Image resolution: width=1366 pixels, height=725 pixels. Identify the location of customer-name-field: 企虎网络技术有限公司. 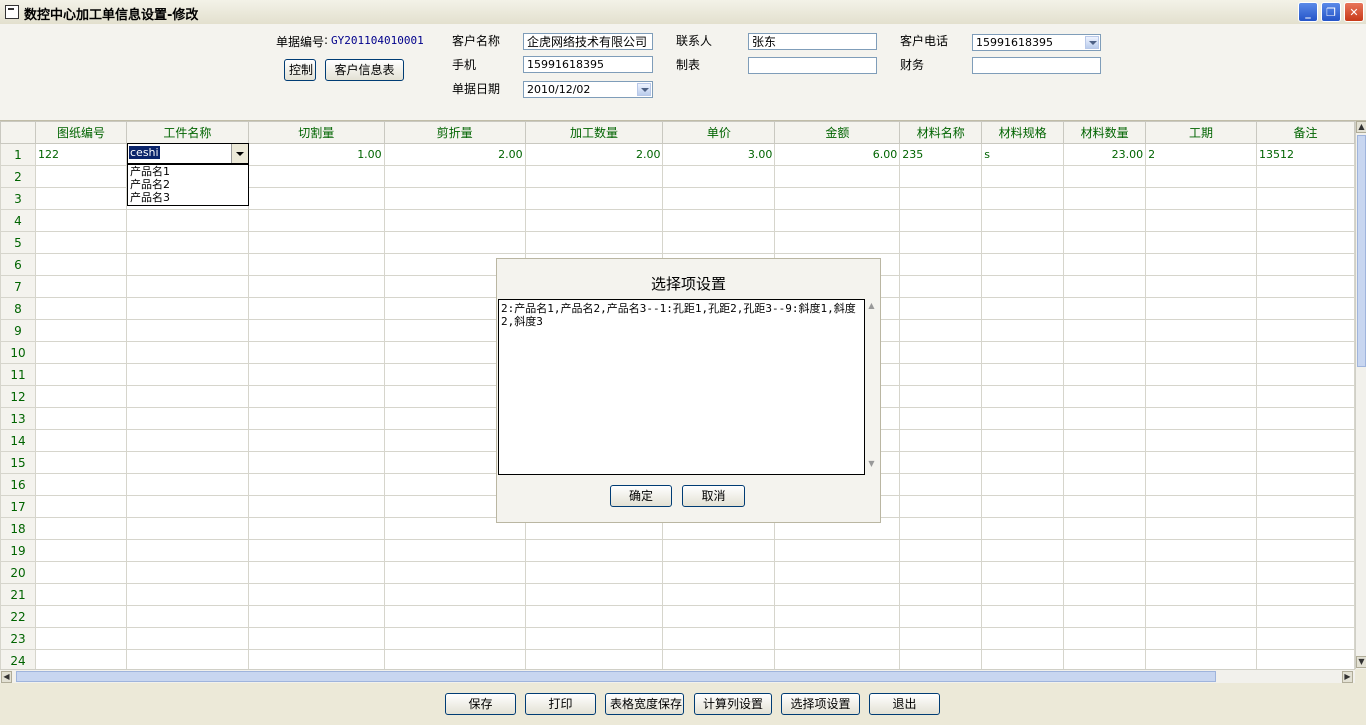
(588, 41).